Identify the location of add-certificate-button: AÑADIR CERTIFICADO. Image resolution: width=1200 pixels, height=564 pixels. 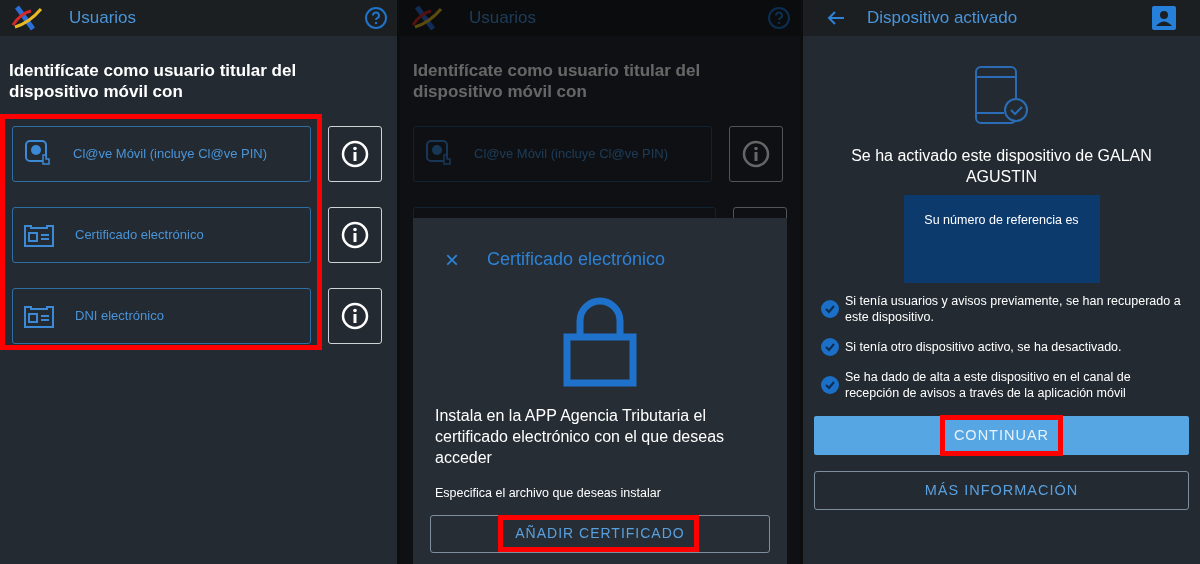
(600, 533).